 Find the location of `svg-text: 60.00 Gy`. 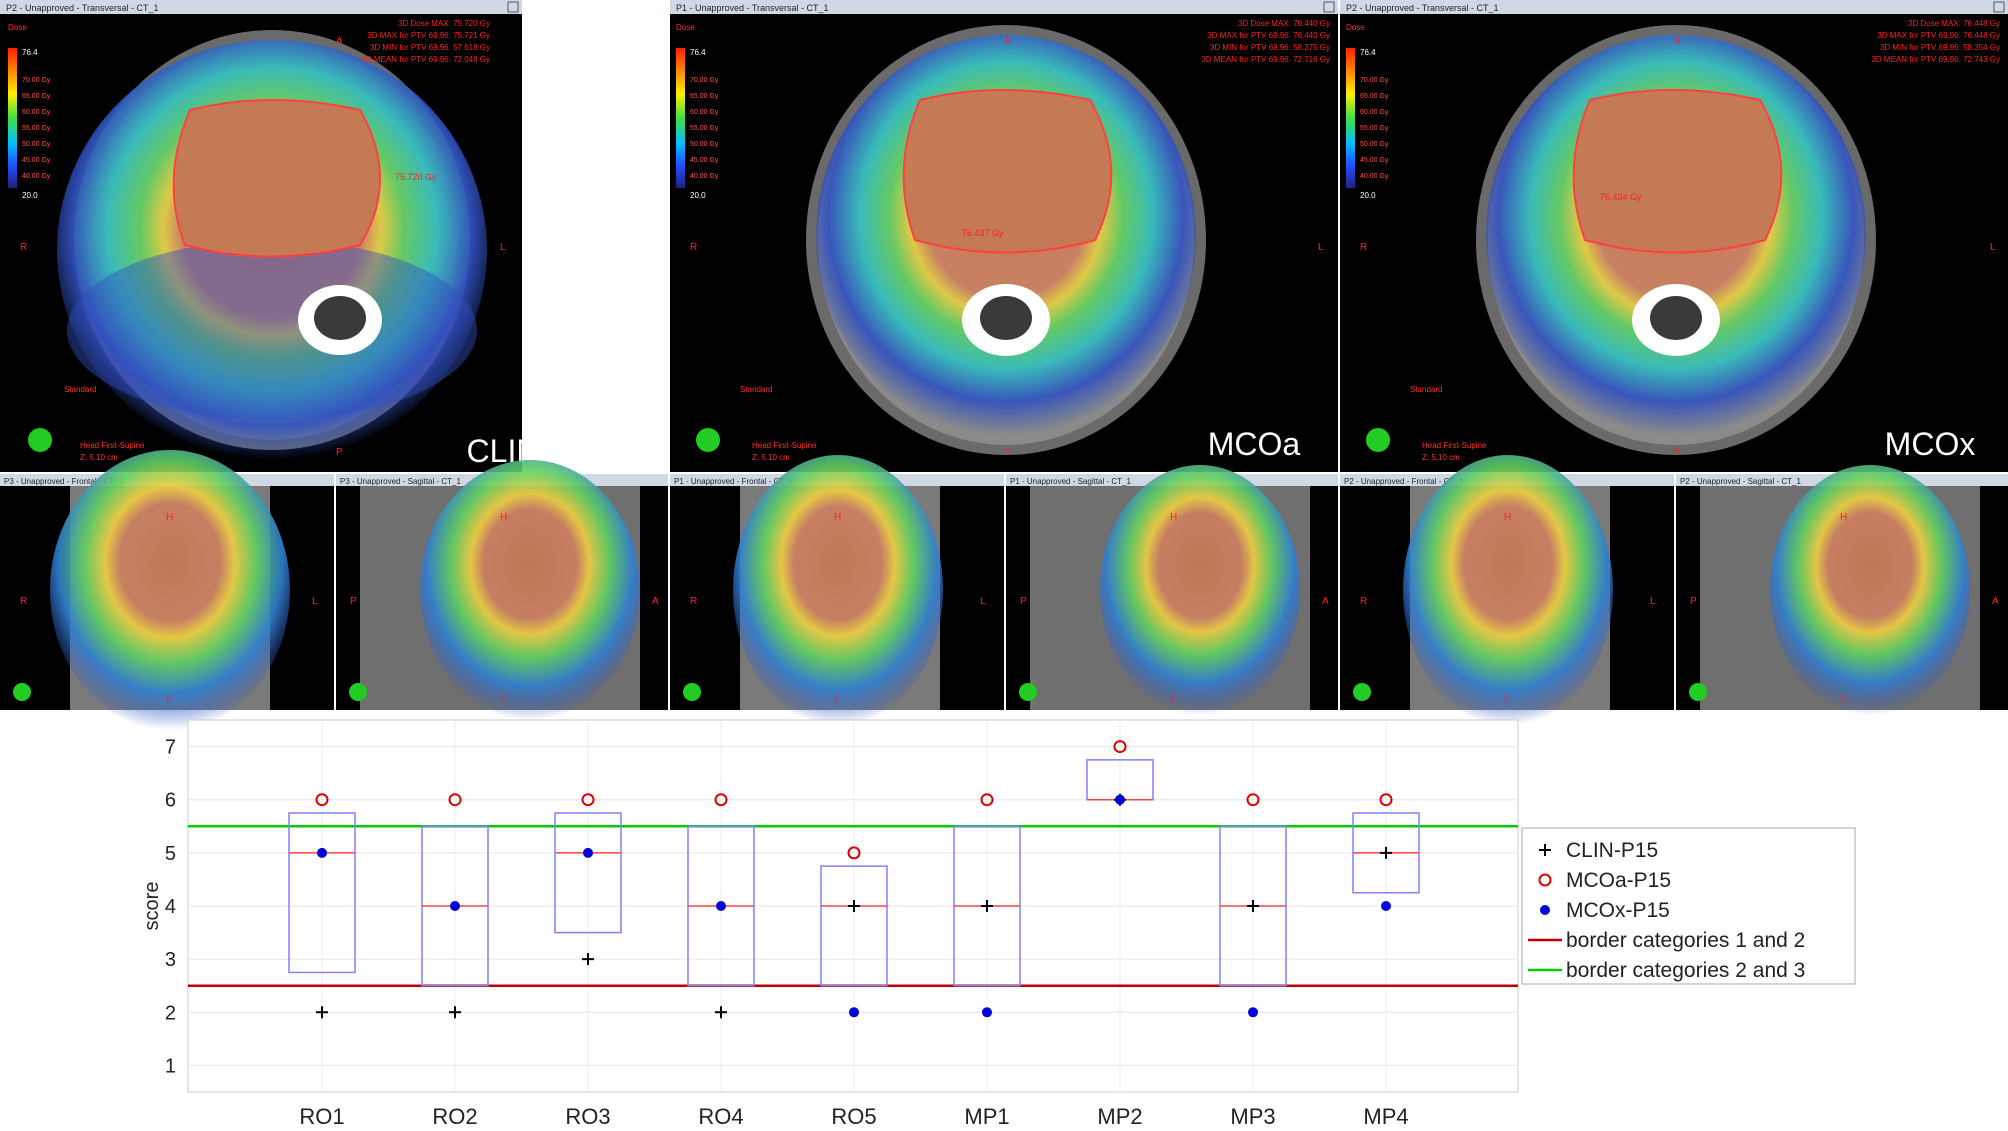

svg-text: 60.00 Gy is located at coordinates (36, 112).